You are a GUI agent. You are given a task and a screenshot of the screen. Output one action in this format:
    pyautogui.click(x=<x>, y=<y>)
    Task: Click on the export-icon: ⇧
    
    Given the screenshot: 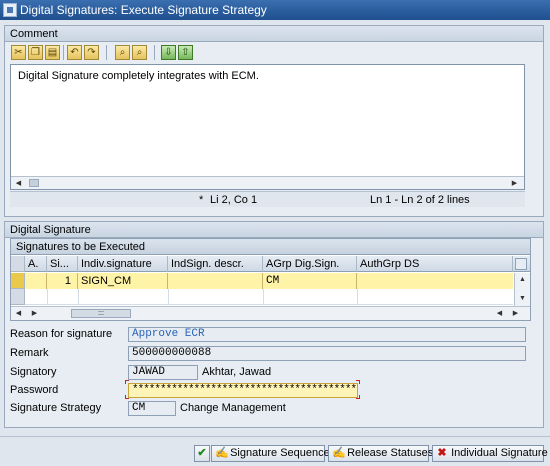 What is the action you would take?
    pyautogui.click(x=185, y=52)
    